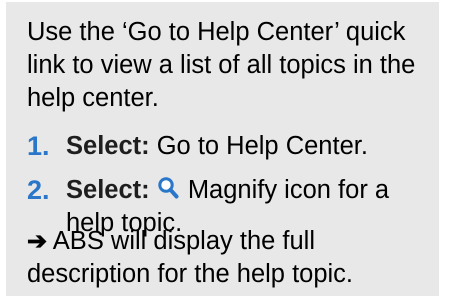  What do you see at coordinates (38, 190) in the screenshot?
I see `step-number: 2.` at bounding box center [38, 190].